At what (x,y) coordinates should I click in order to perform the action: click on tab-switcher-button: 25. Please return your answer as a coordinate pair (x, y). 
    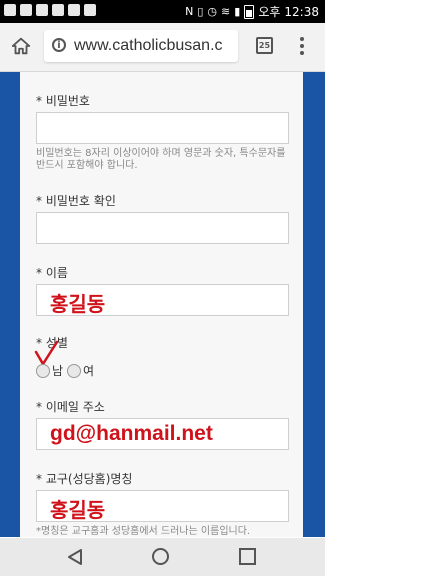
    Looking at the image, I should click on (264, 45).